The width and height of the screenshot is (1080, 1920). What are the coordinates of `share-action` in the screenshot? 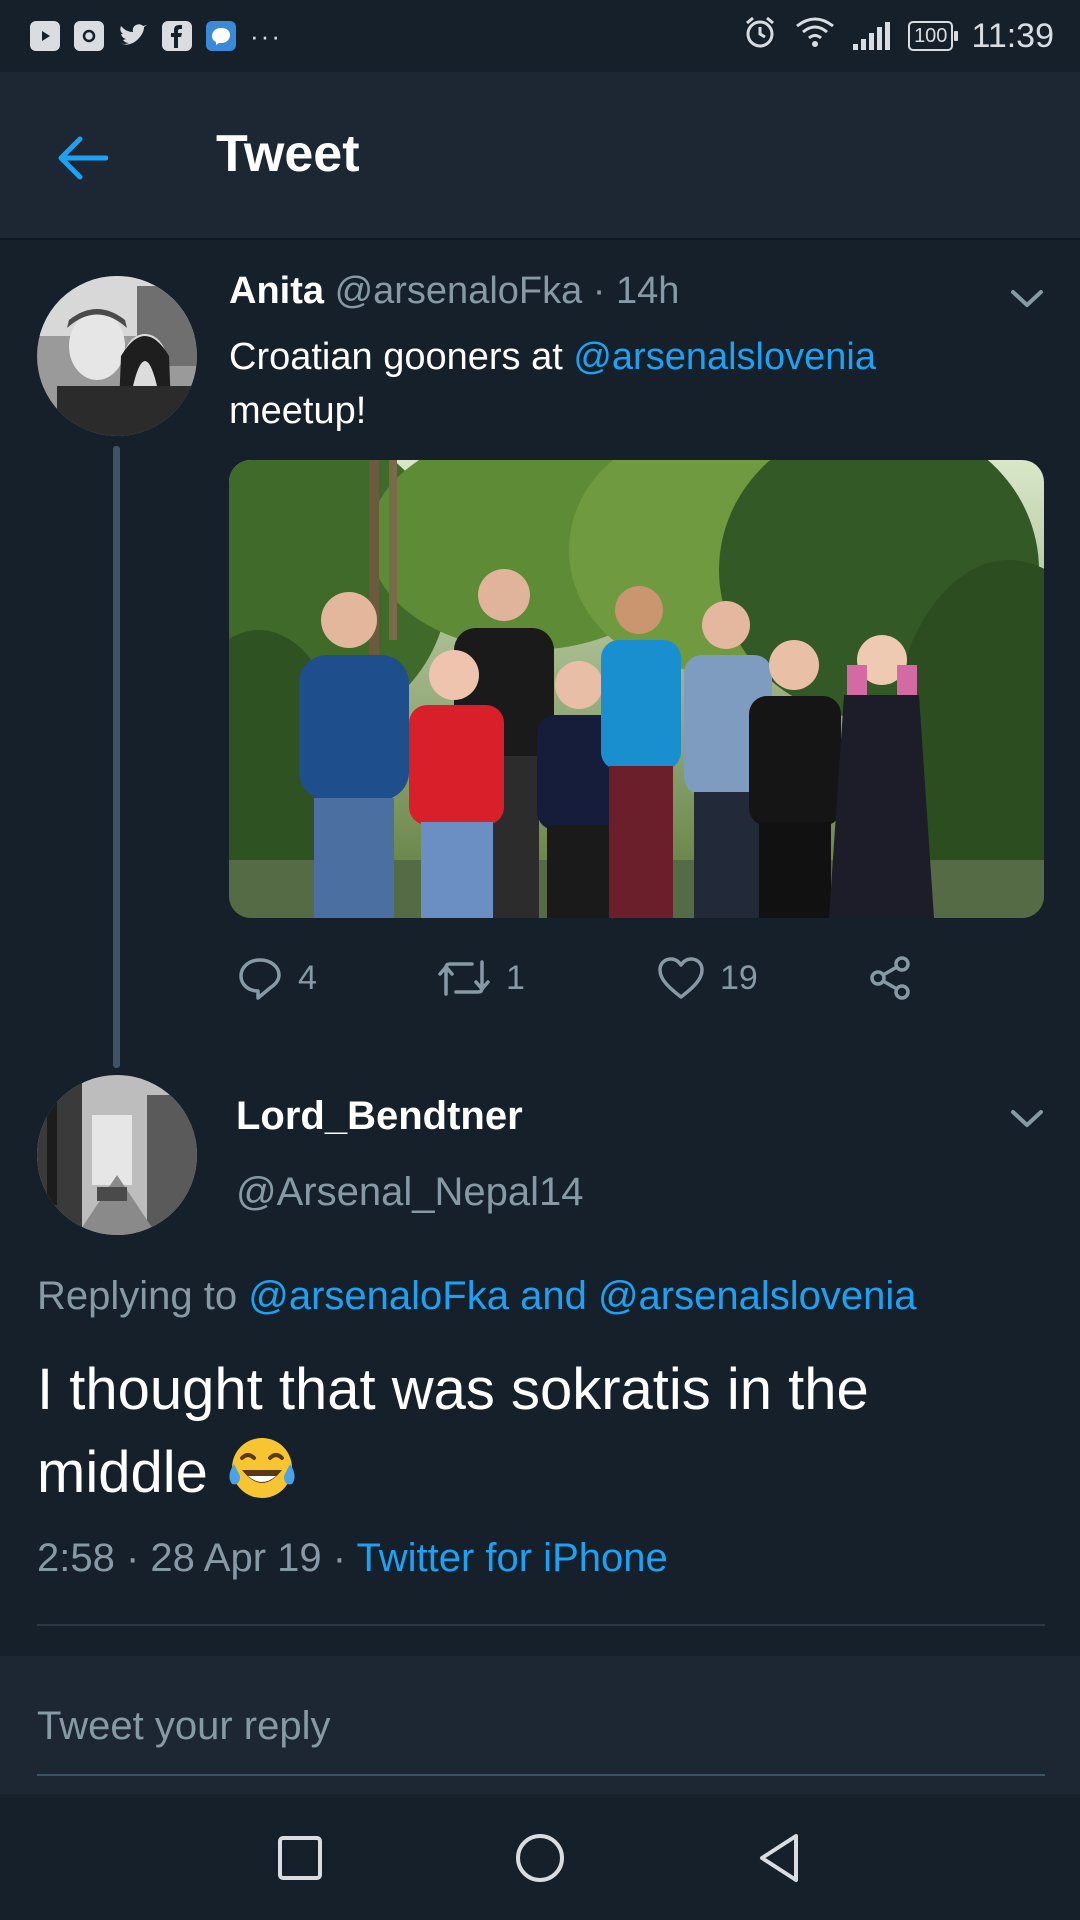 It's located at (890, 978).